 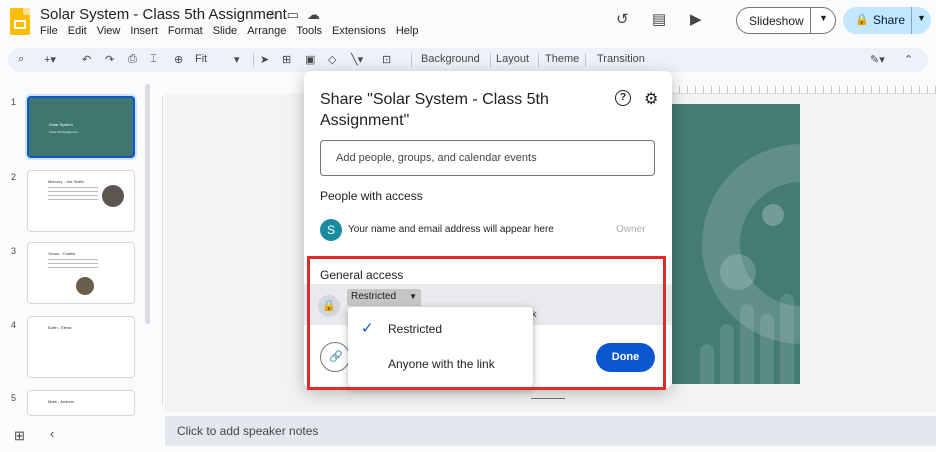 What do you see at coordinates (158, 251) in the screenshot?
I see `vertical-ruler` at bounding box center [158, 251].